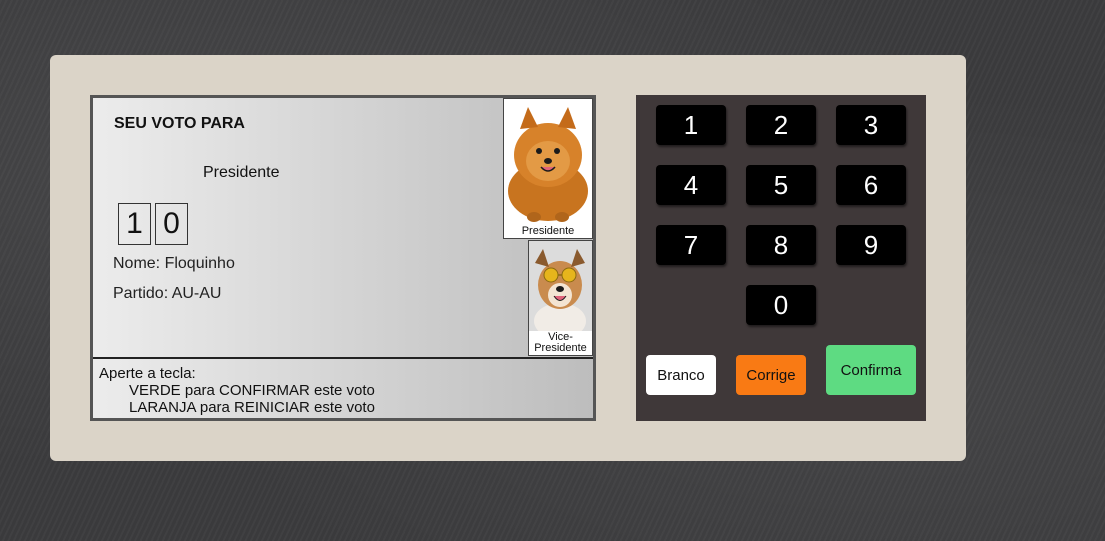  I want to click on vote-number: 1 0, so click(153, 224).